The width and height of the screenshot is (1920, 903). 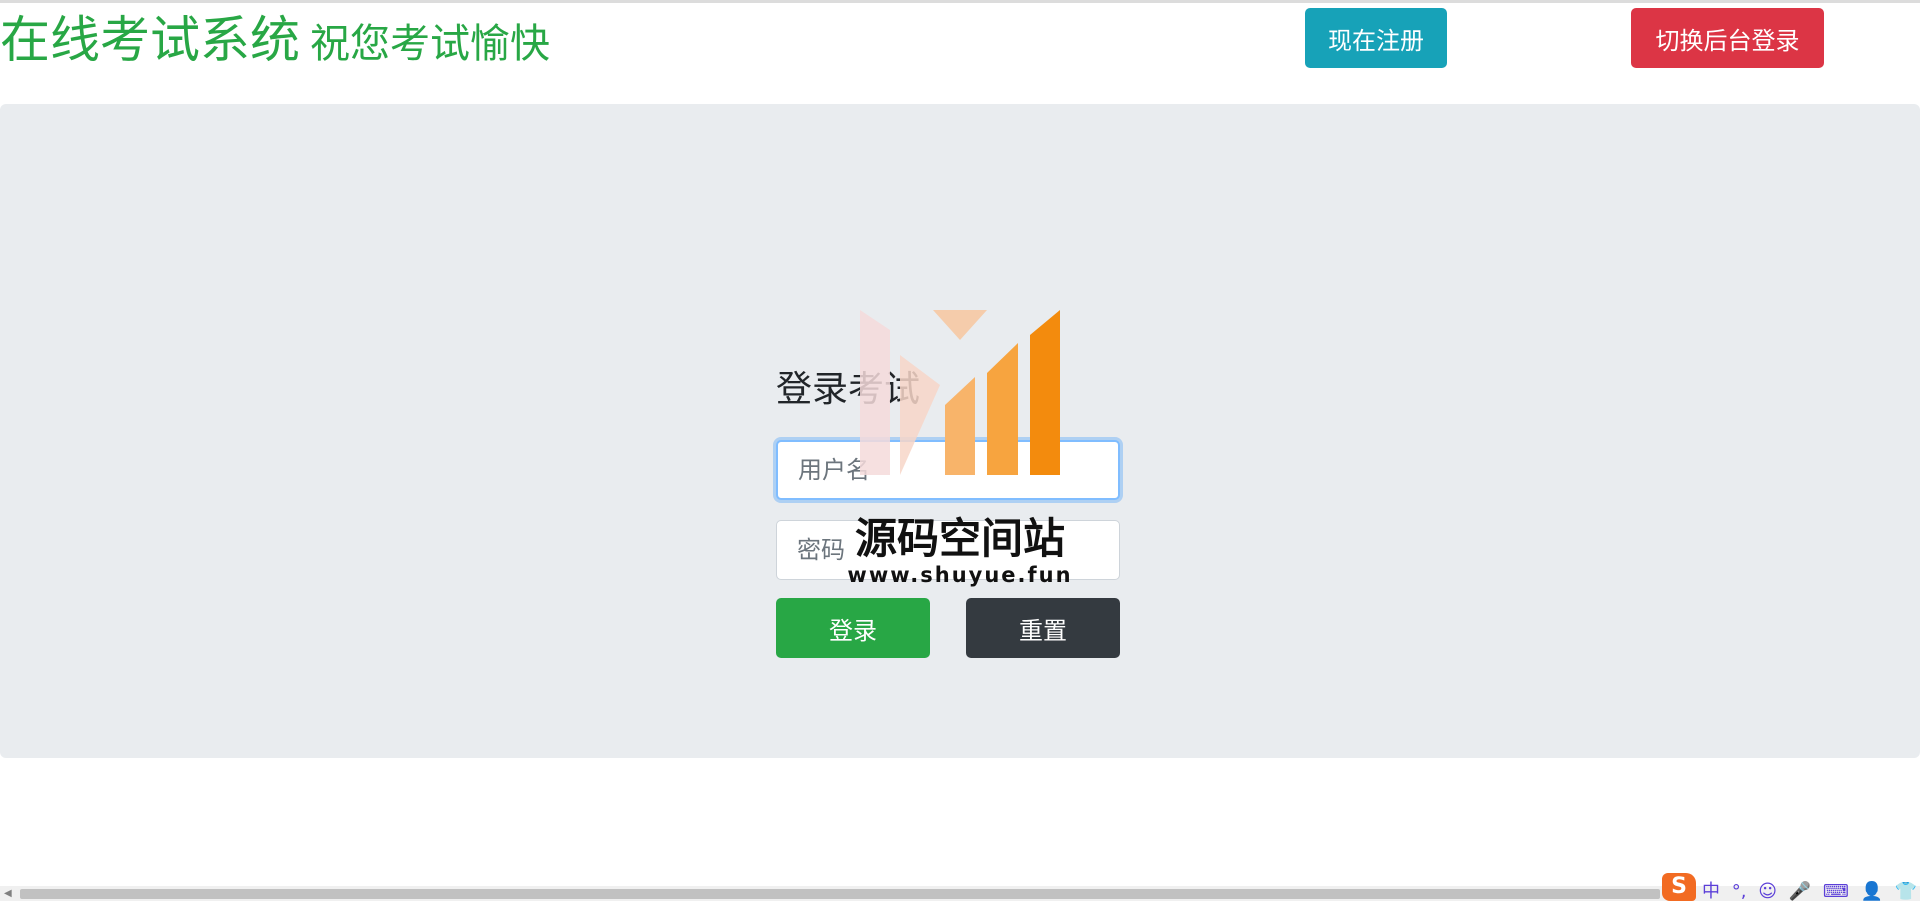 I want to click on emoji-icon: ☺, so click(x=1767, y=891).